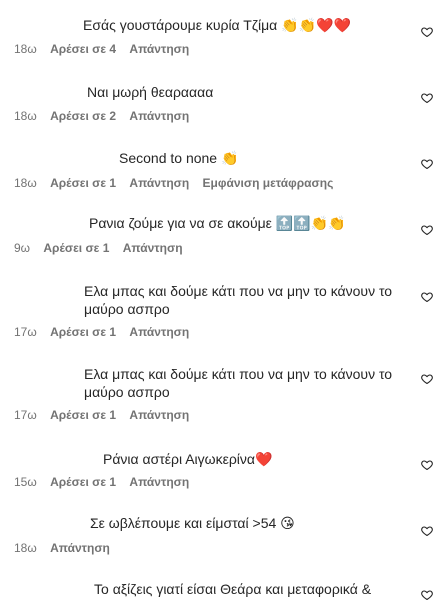 The width and height of the screenshot is (439, 601). Describe the element at coordinates (217, 223) in the screenshot. I see `comment-text: Ρανια ζούμε για να σε ακούμε 🔝🔝👏👏` at that location.